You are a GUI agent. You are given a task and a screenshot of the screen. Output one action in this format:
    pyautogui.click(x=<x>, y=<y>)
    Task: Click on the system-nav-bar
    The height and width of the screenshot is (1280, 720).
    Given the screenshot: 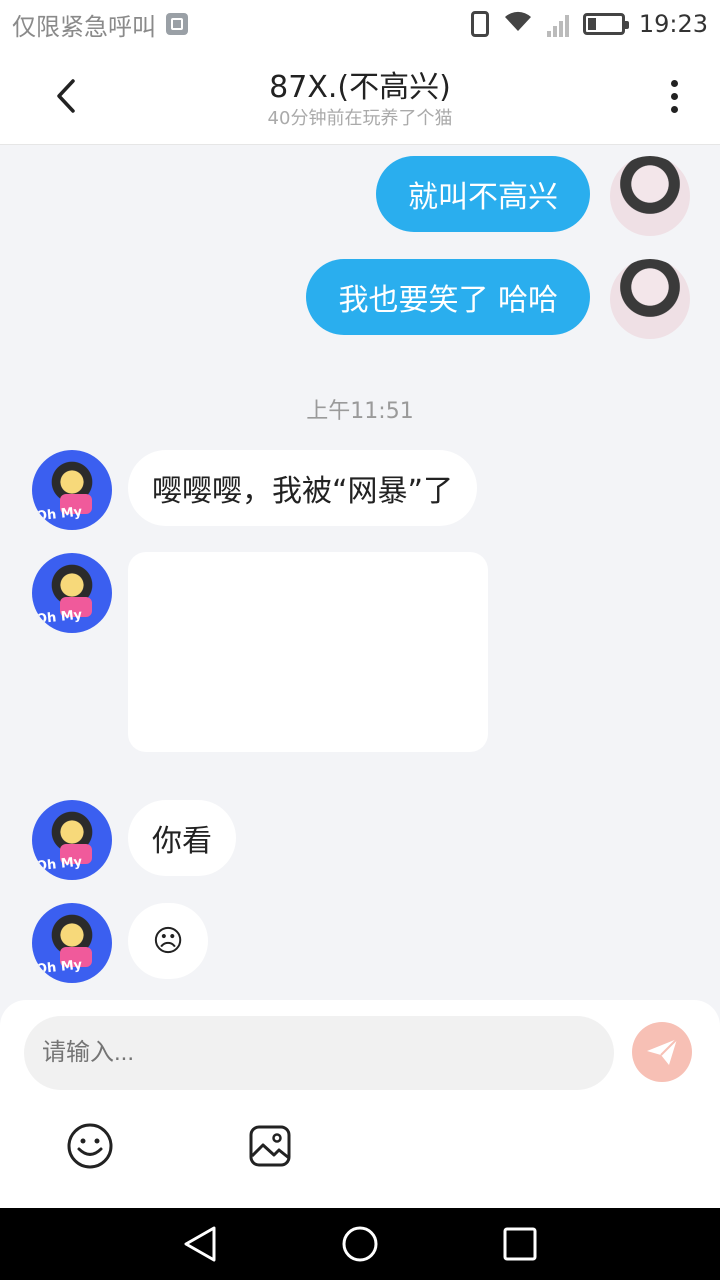 What is the action you would take?
    pyautogui.click(x=360, y=1244)
    